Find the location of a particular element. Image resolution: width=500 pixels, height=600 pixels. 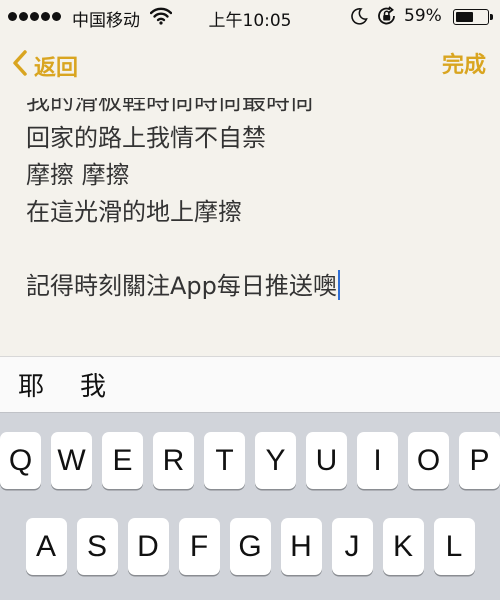

key-i: I is located at coordinates (377, 460).